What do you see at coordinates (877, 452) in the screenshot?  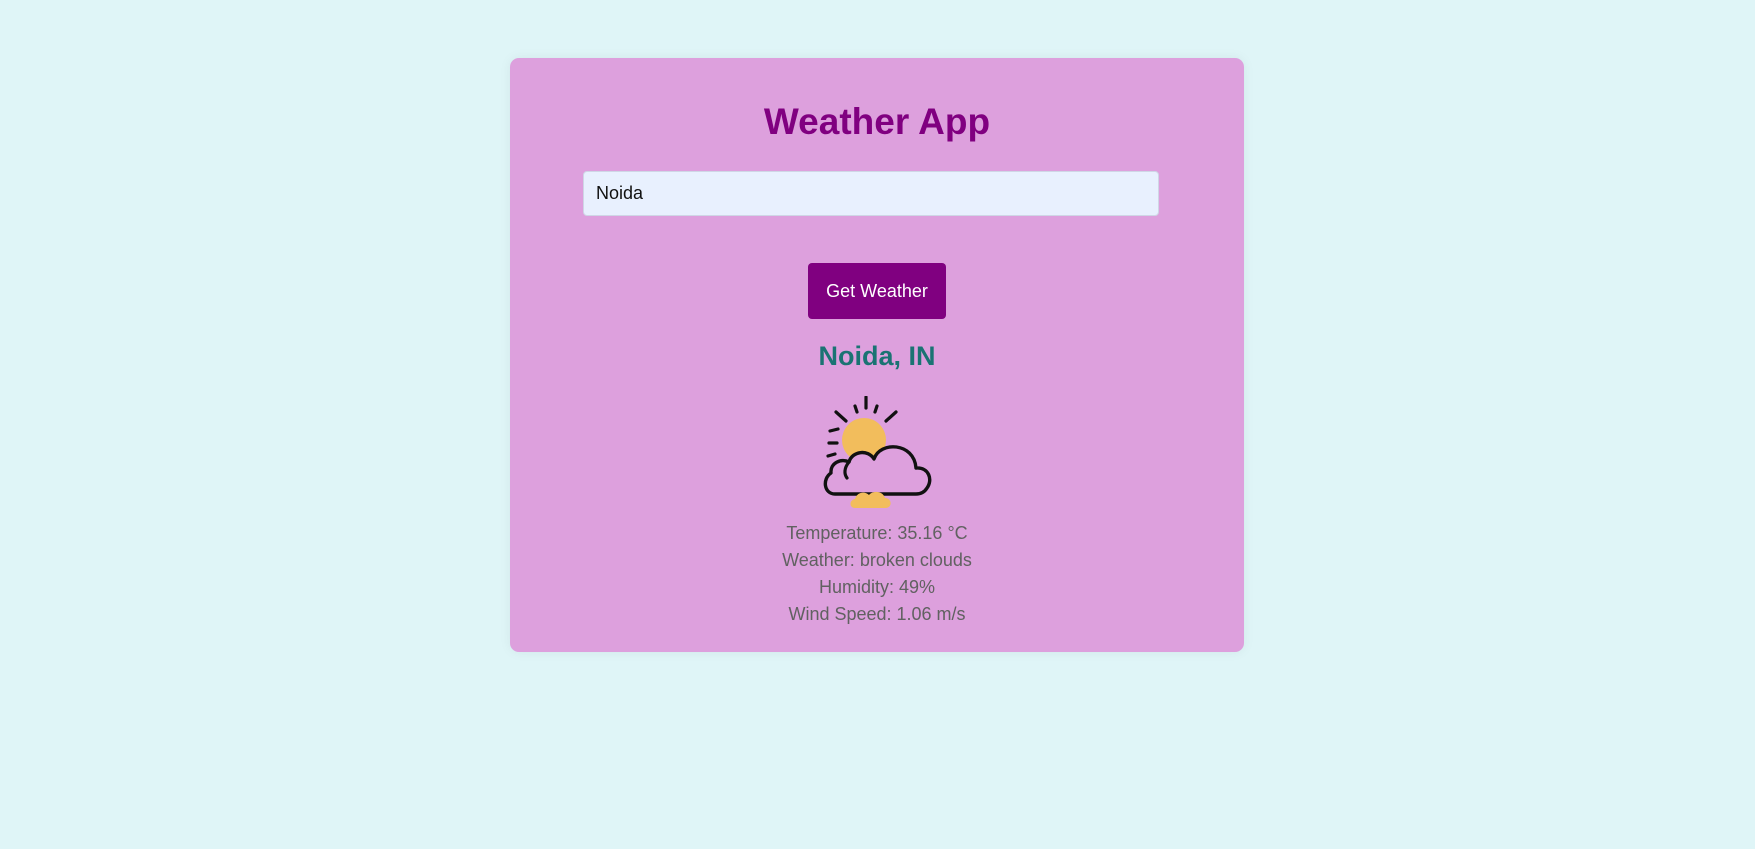 I see `sun-behind-cloud-icon` at bounding box center [877, 452].